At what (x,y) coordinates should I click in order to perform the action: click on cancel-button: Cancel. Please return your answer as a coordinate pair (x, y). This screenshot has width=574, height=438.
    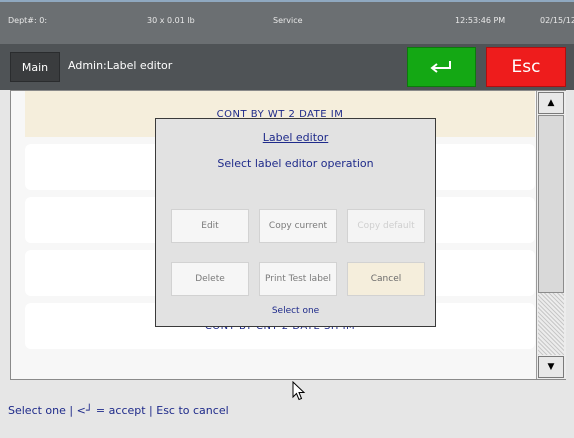
    Looking at the image, I should click on (386, 279).